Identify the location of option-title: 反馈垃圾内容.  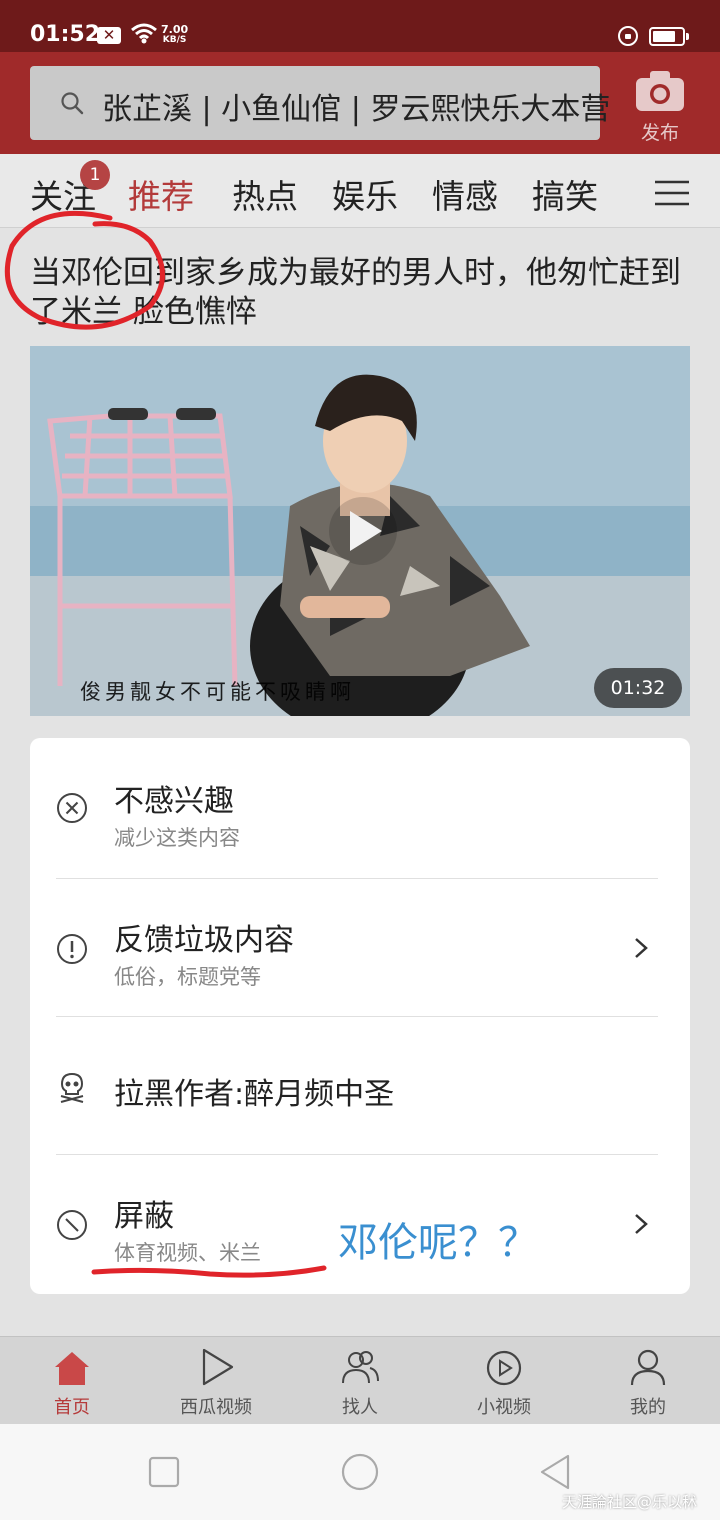
(204, 940).